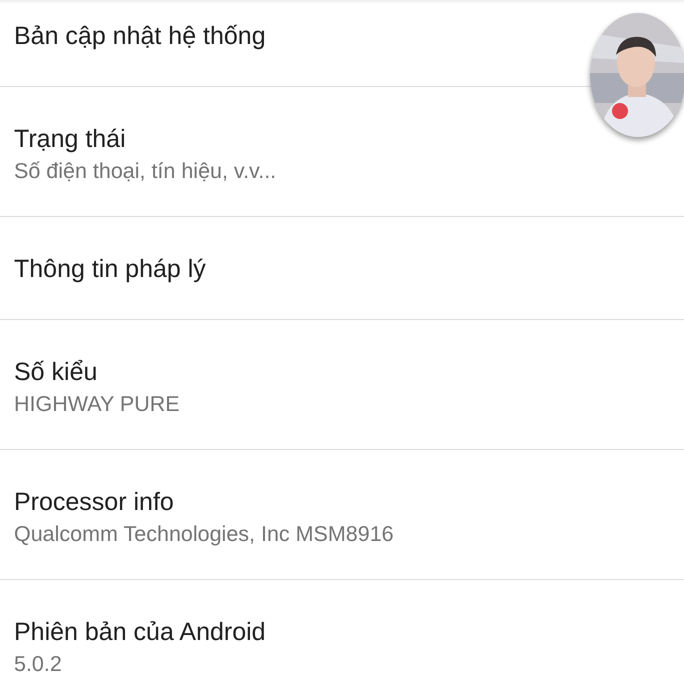  I want to click on item-title: Số kiểu, so click(56, 372).